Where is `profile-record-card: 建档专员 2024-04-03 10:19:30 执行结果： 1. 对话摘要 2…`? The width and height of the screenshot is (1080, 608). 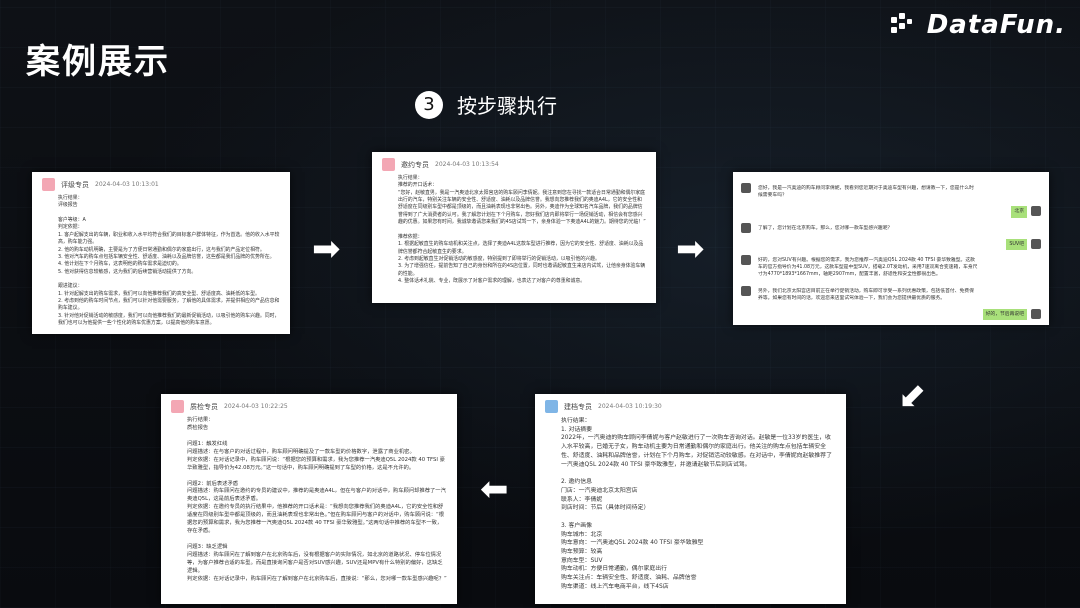
profile-record-card: 建档专员 2024-04-03 10:19:30 执行结果： 1. 对话摘要 2… is located at coordinates (690, 499).